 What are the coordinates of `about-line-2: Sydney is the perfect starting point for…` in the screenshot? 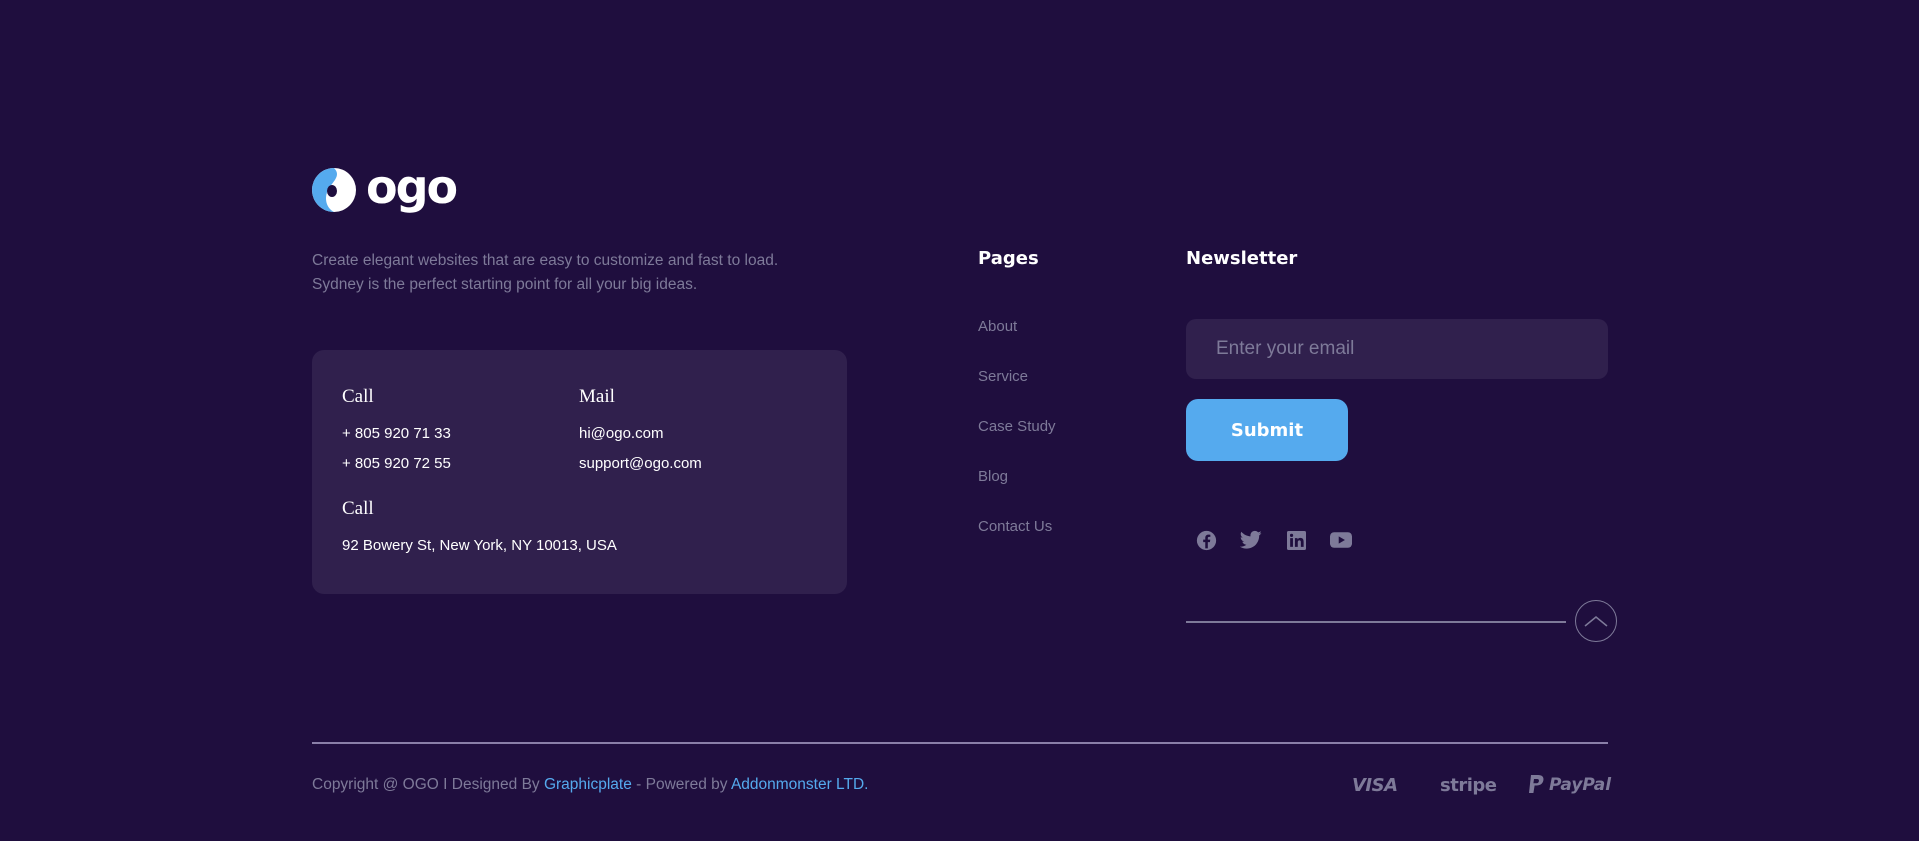 It's located at (505, 284).